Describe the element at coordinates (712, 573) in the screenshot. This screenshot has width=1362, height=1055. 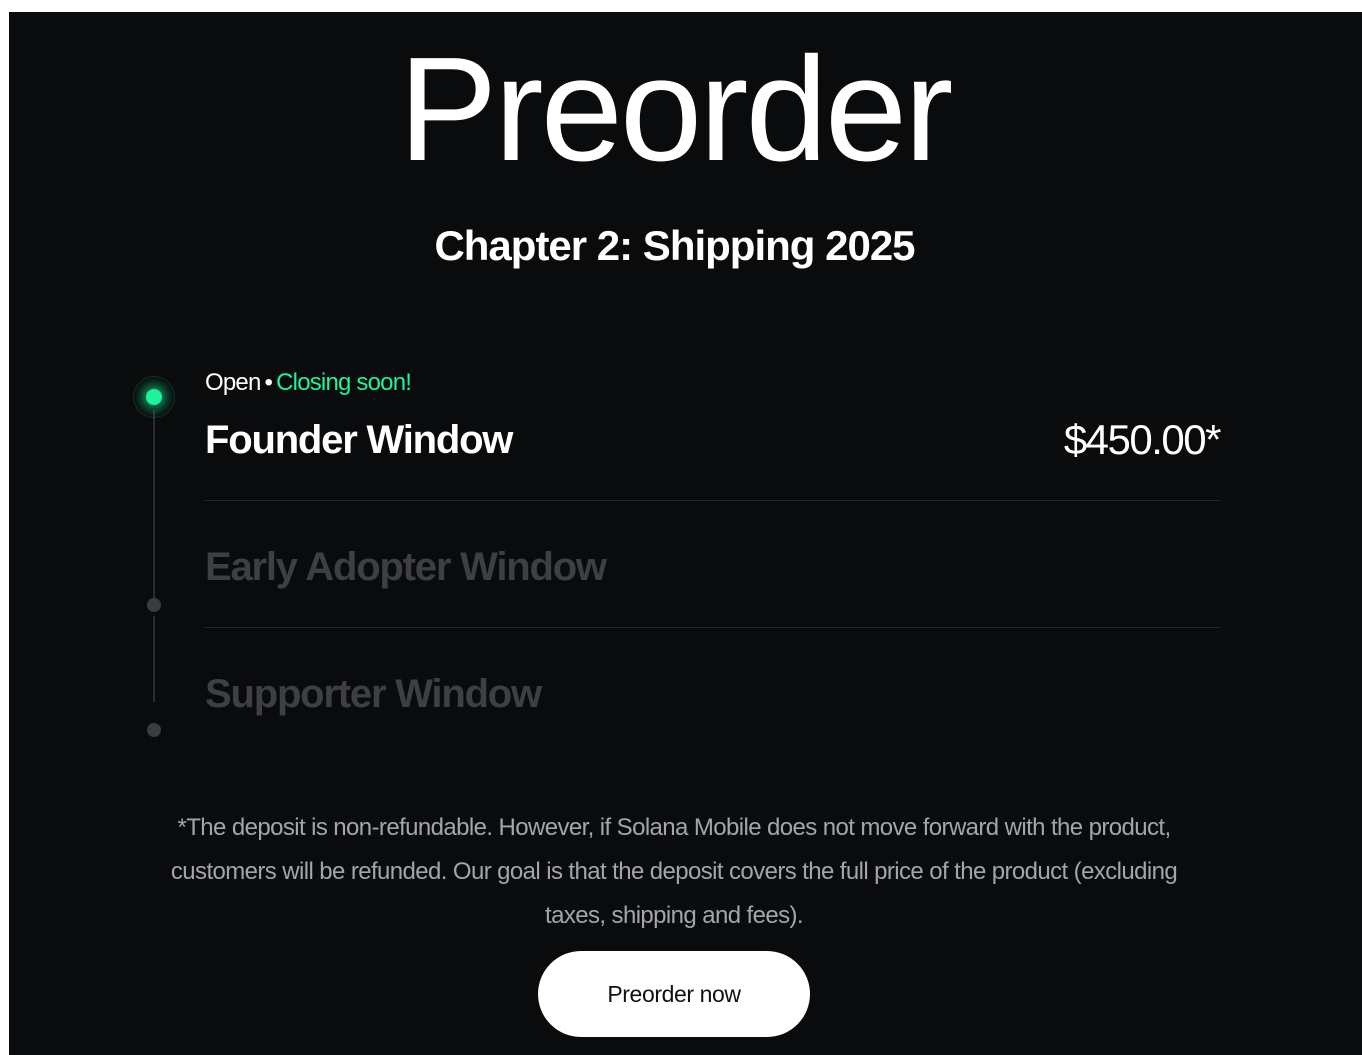
I see `window-option-early-adopter: Early Adopter Window` at that location.